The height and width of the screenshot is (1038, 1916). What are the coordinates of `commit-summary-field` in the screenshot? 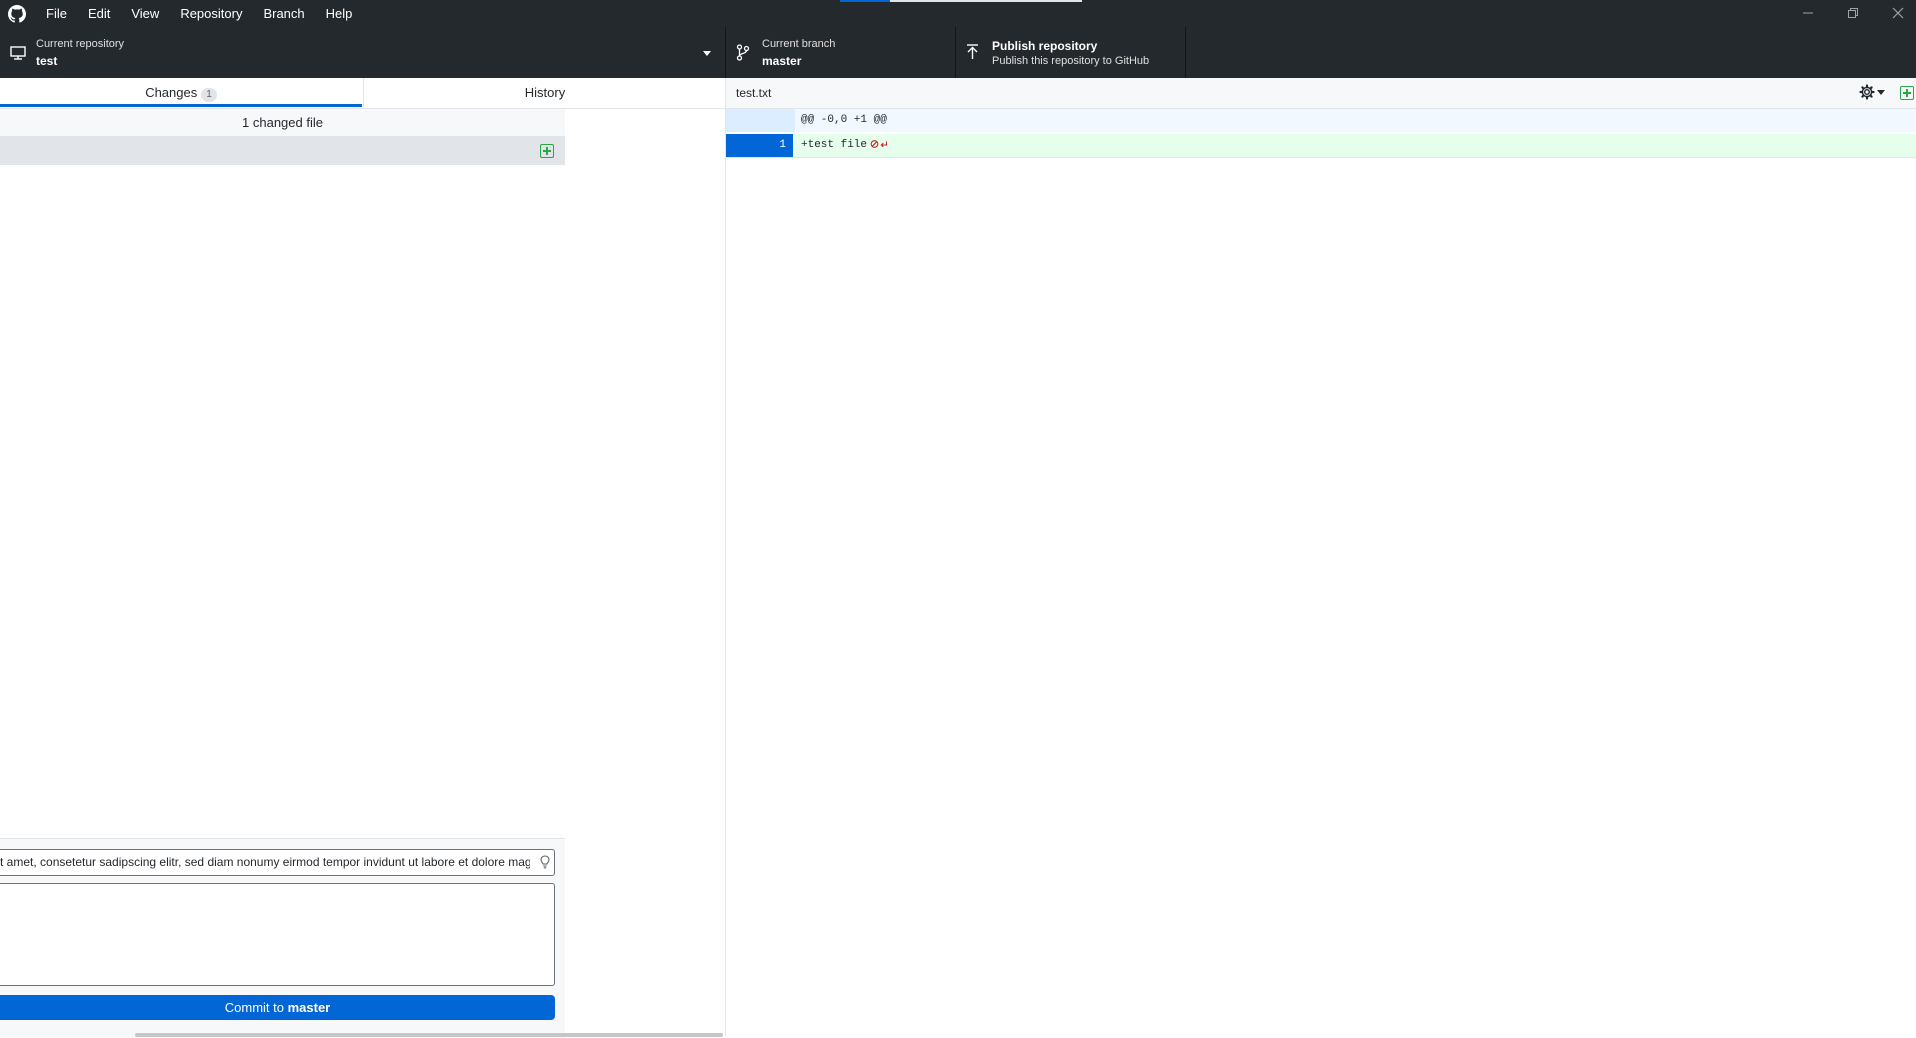 It's located at (277, 862).